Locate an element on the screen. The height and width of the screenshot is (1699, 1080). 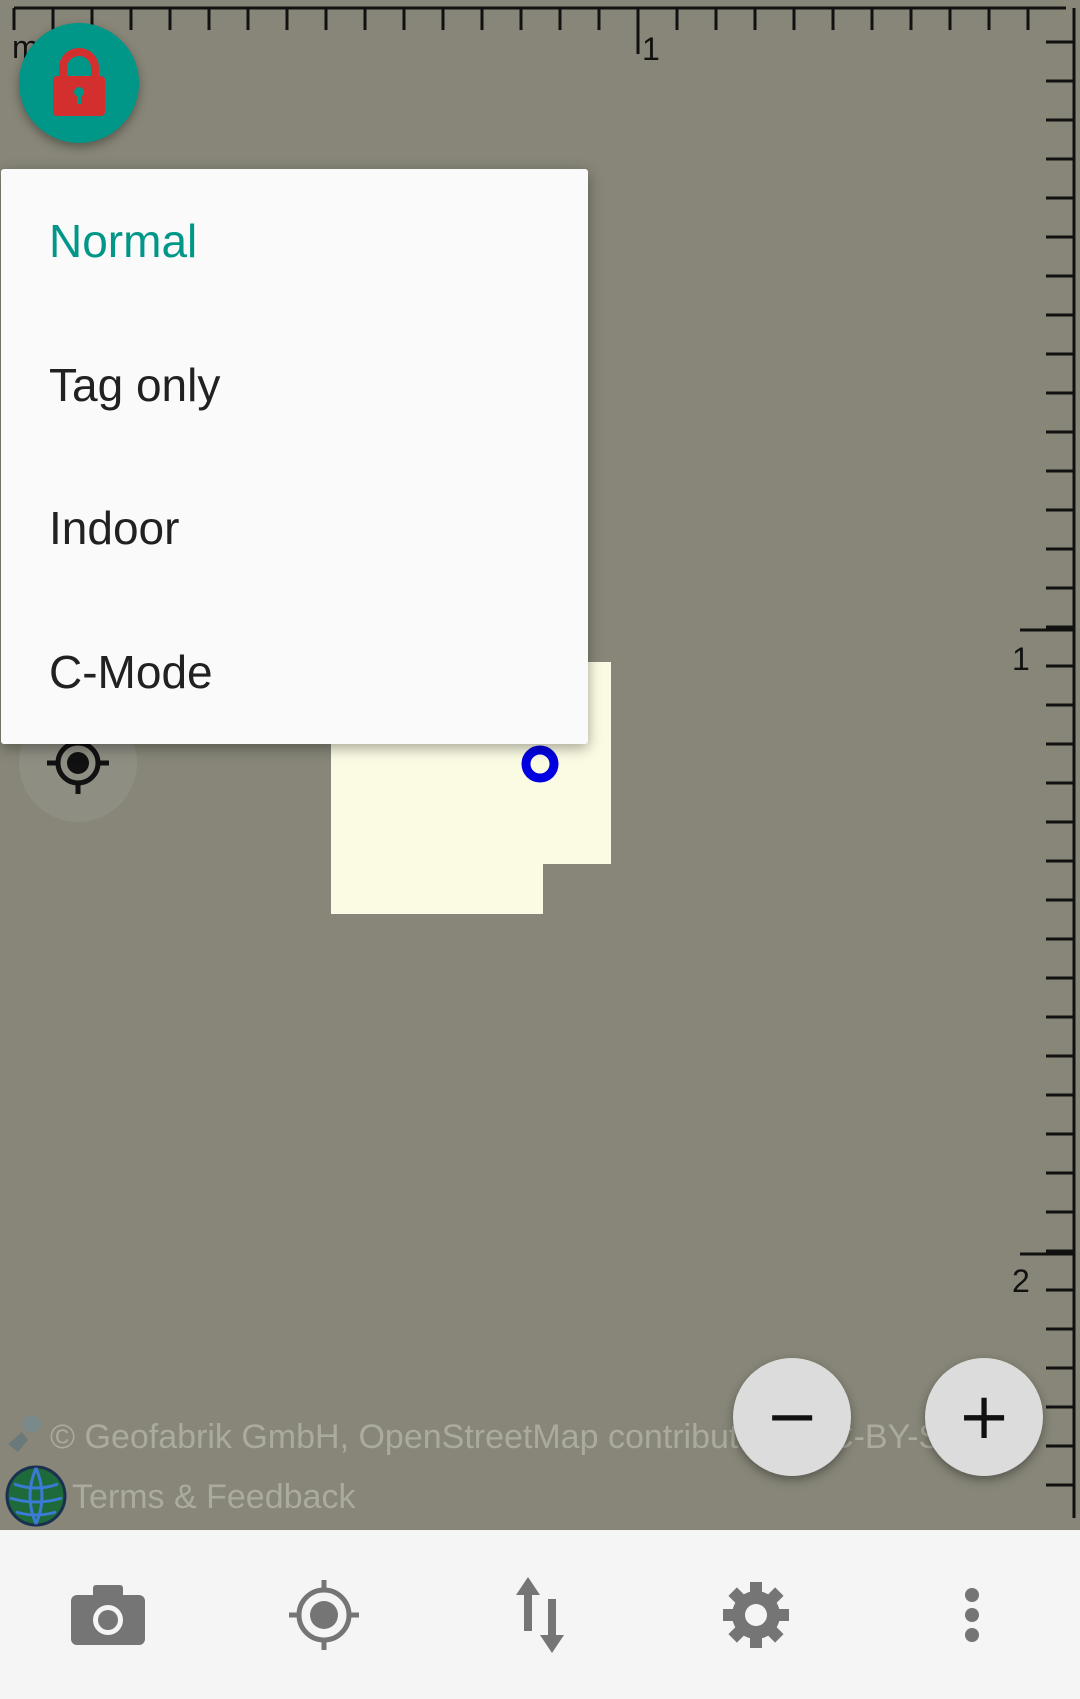
overflow-menu-button is located at coordinates (972, 1615).